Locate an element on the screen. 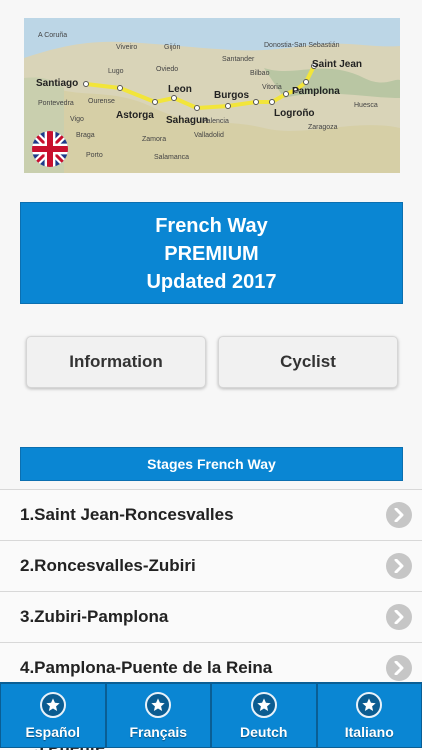 Image resolution: width=422 pixels, height=750 pixels. tab-italiano: Italiano is located at coordinates (369, 715).